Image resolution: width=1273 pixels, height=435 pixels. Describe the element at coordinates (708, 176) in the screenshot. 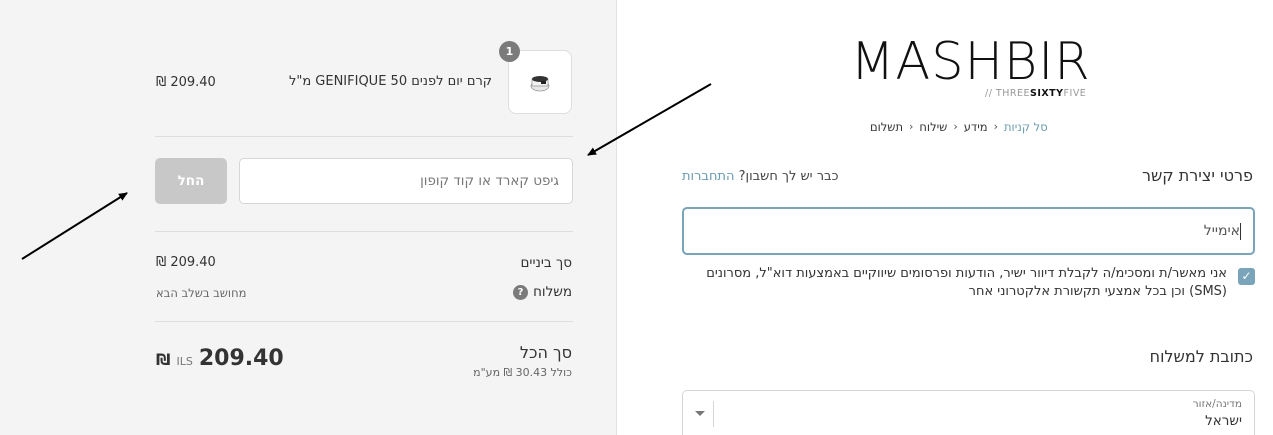

I see `login-link: התחברות` at that location.